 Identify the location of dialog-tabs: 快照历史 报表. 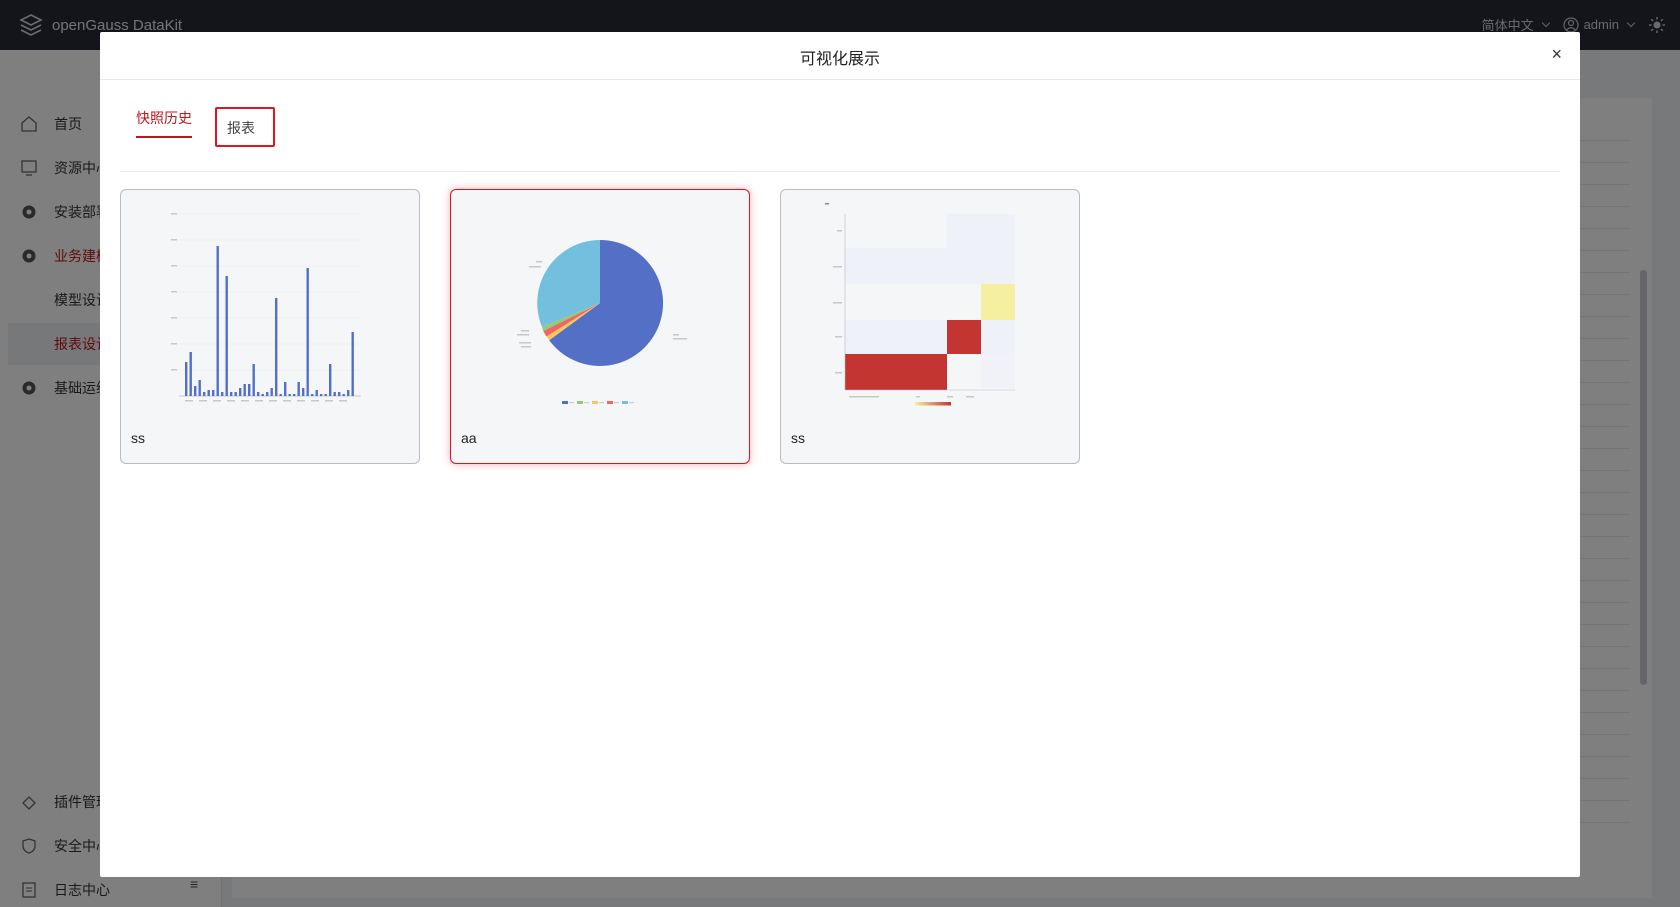
(840, 135).